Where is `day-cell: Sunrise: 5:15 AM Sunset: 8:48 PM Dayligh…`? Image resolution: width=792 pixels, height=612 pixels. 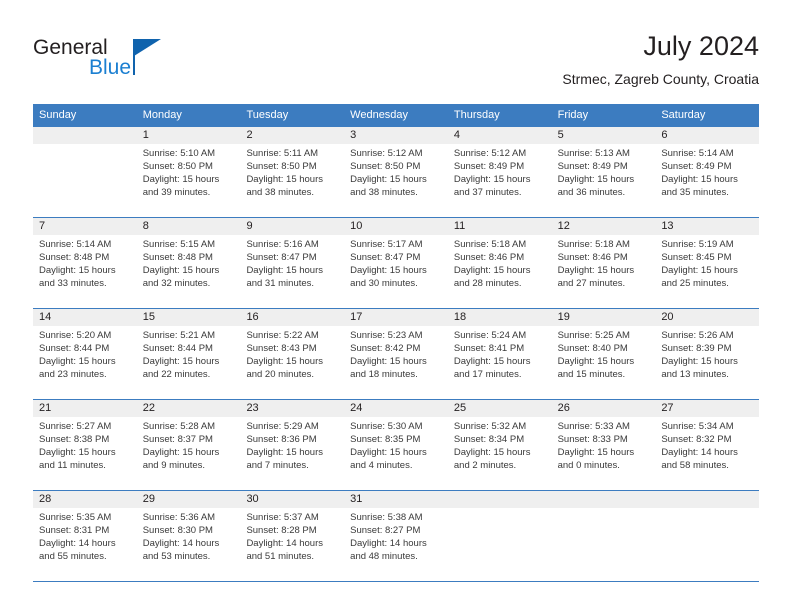
day-cell: Sunrise: 5:15 AM Sunset: 8:48 PM Dayligh… is located at coordinates (189, 271).